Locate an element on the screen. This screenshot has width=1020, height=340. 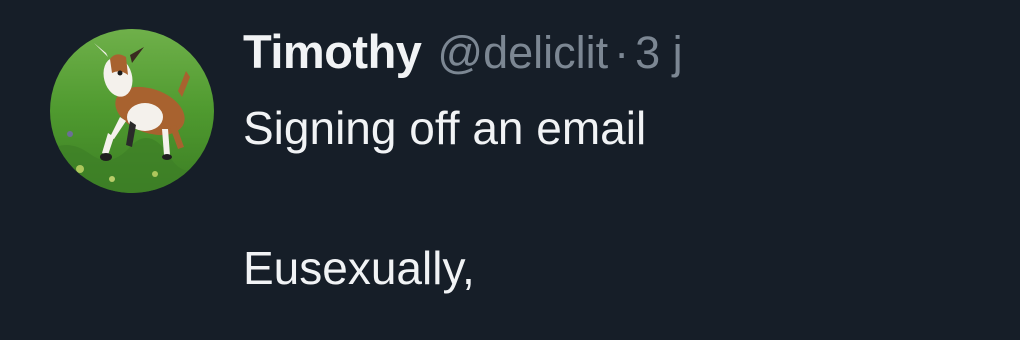
line-break-spacer is located at coordinates (444, 198).